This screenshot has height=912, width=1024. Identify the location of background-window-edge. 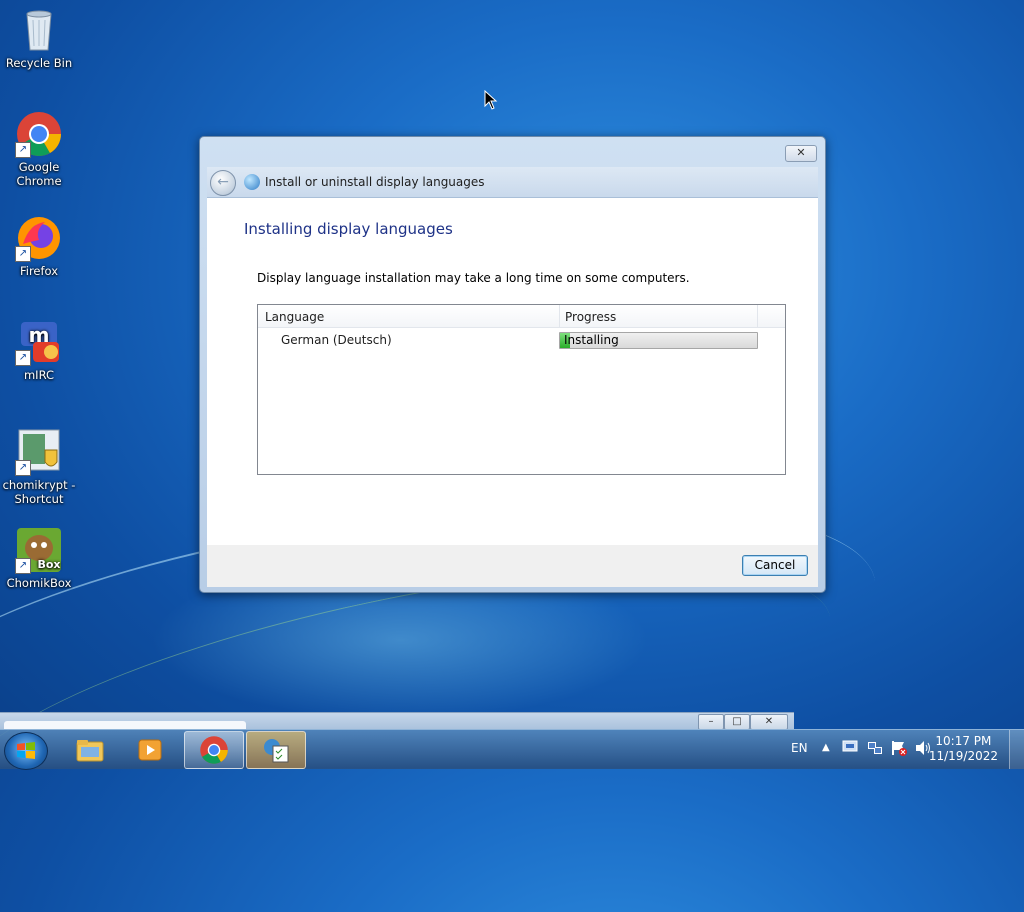
(125, 725).